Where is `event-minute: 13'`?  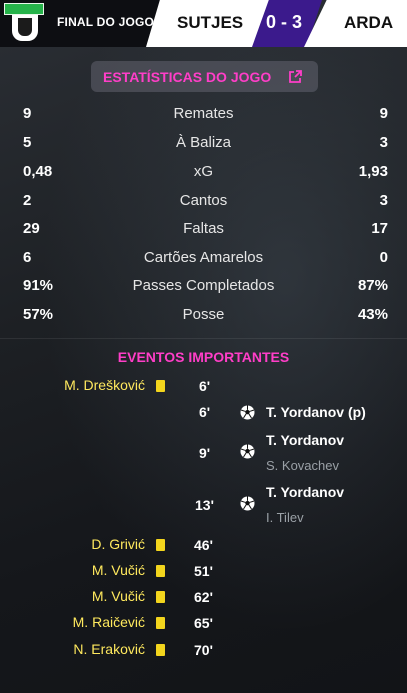
event-minute: 13' is located at coordinates (204, 505).